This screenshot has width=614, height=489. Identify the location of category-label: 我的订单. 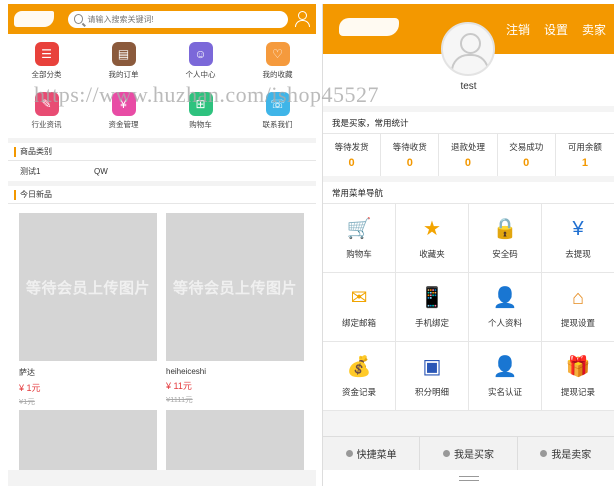
(123, 74).